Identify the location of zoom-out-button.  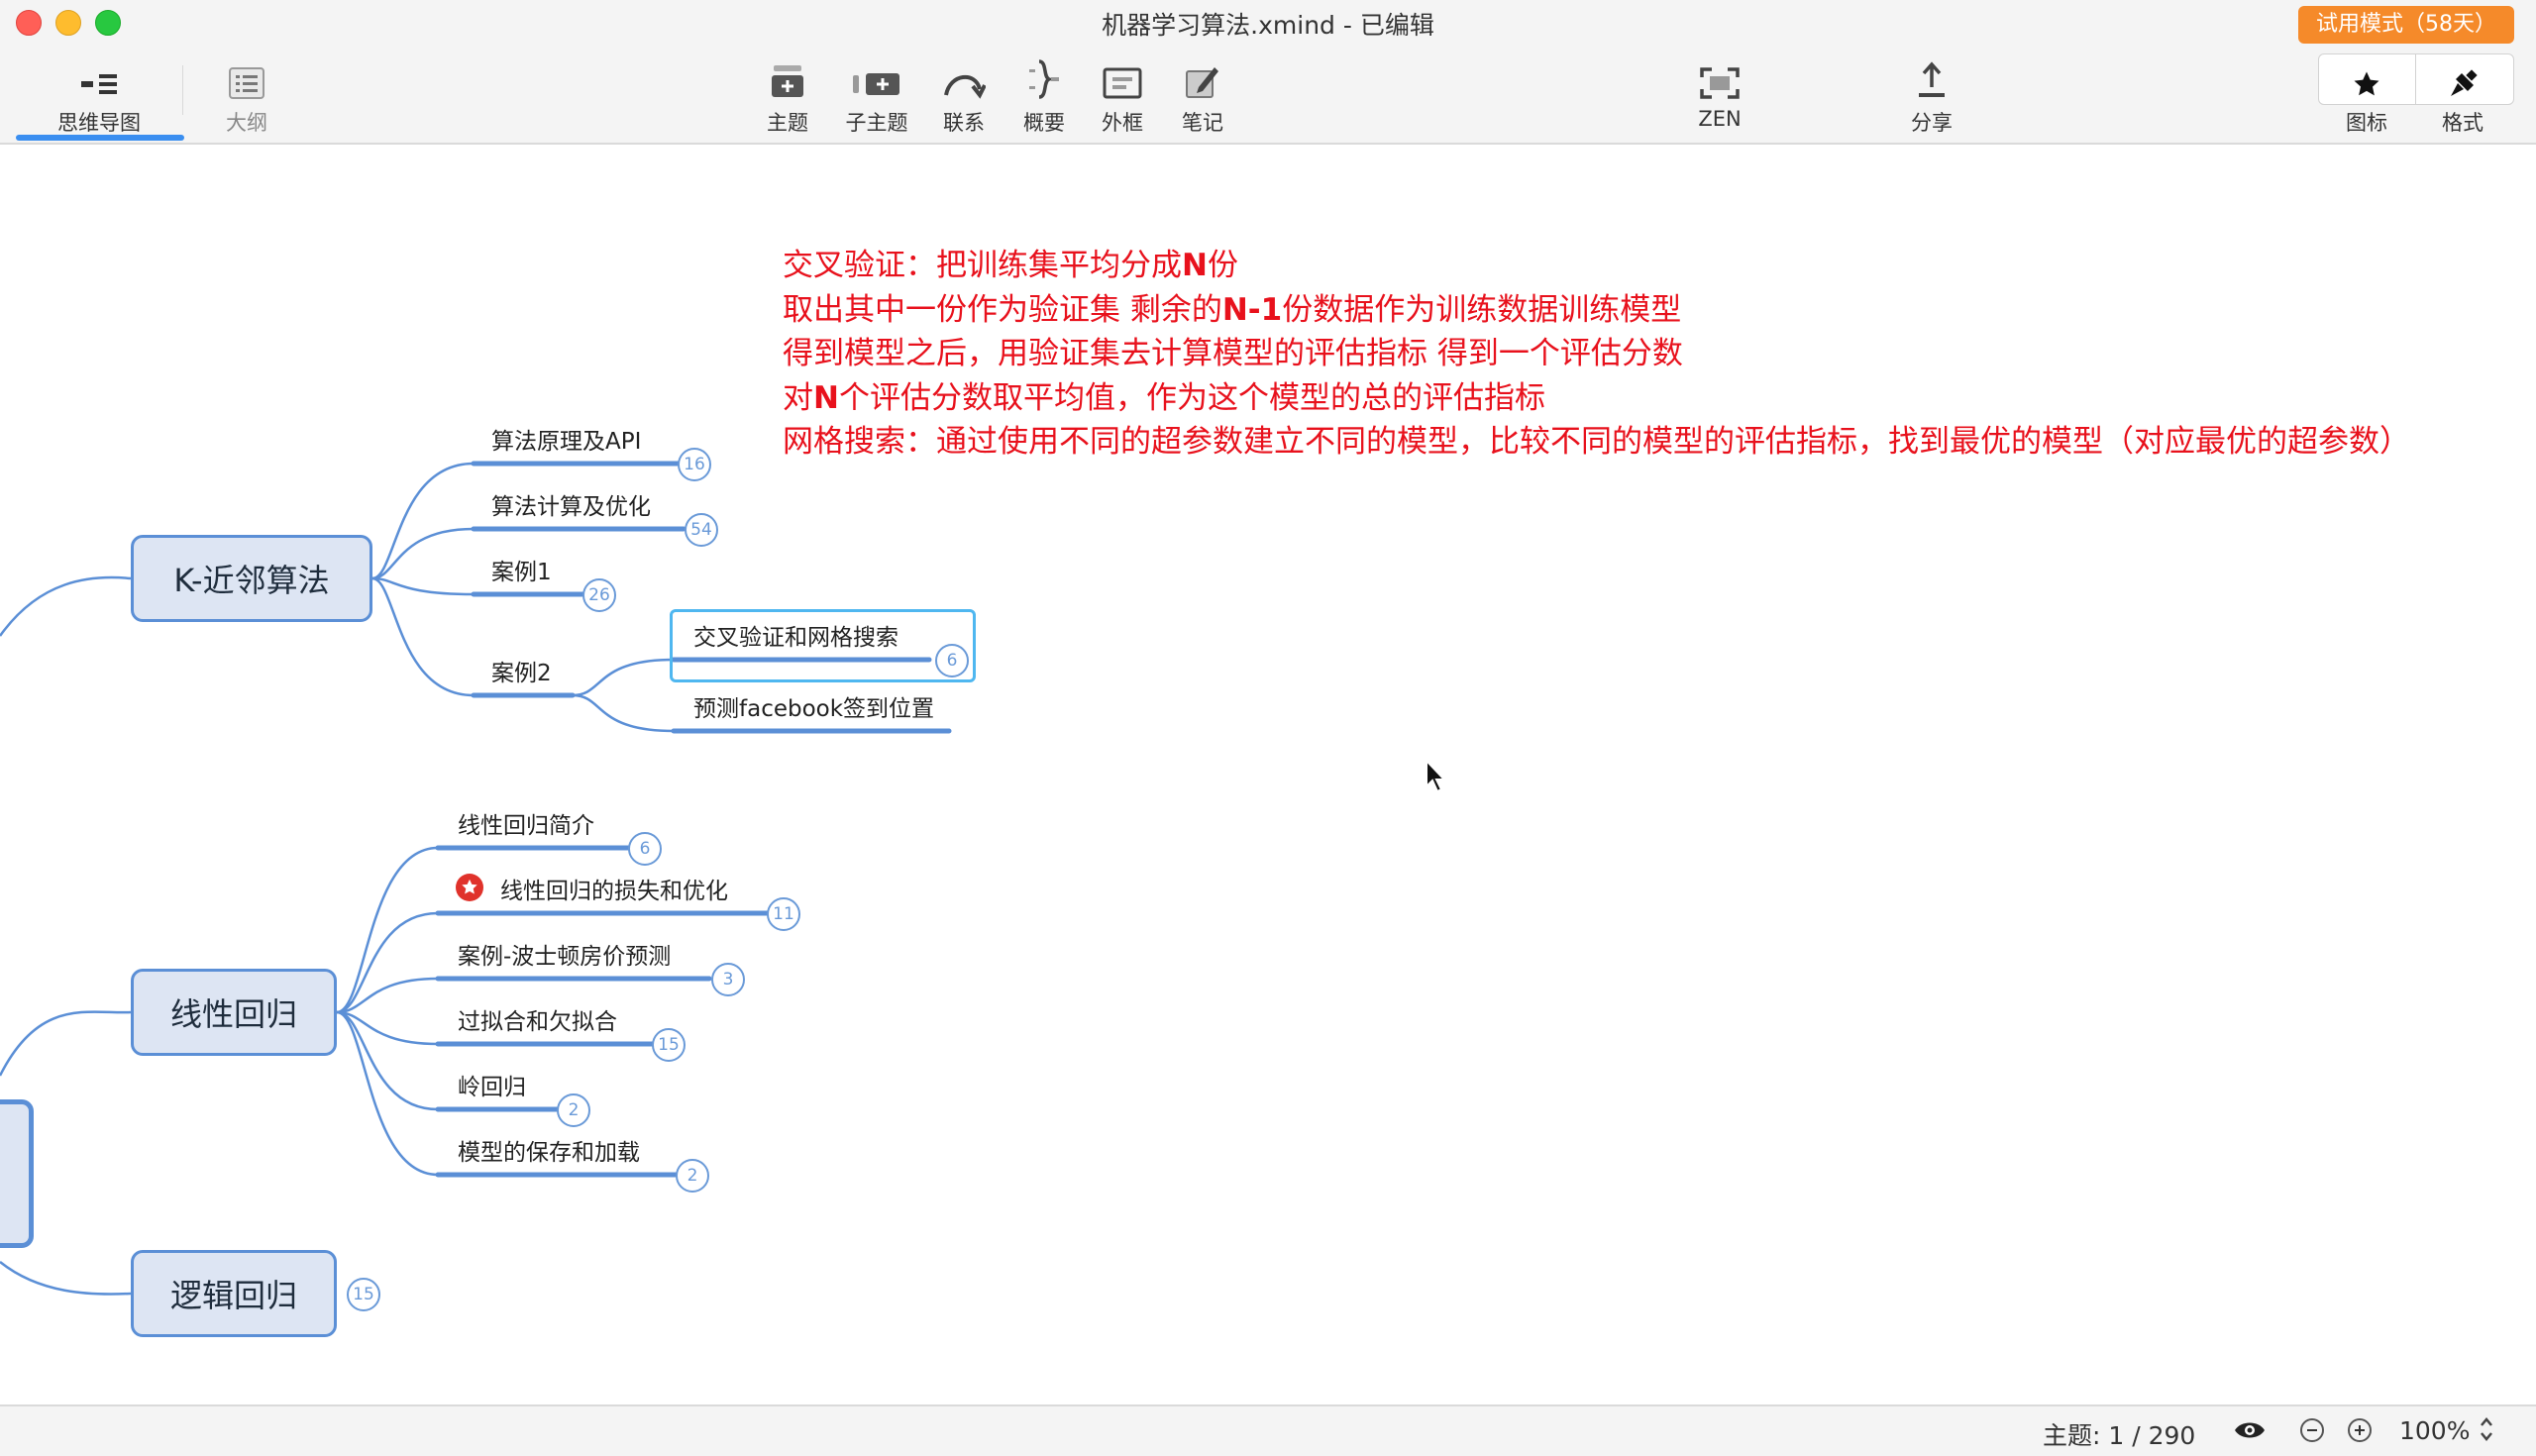
(2312, 1430).